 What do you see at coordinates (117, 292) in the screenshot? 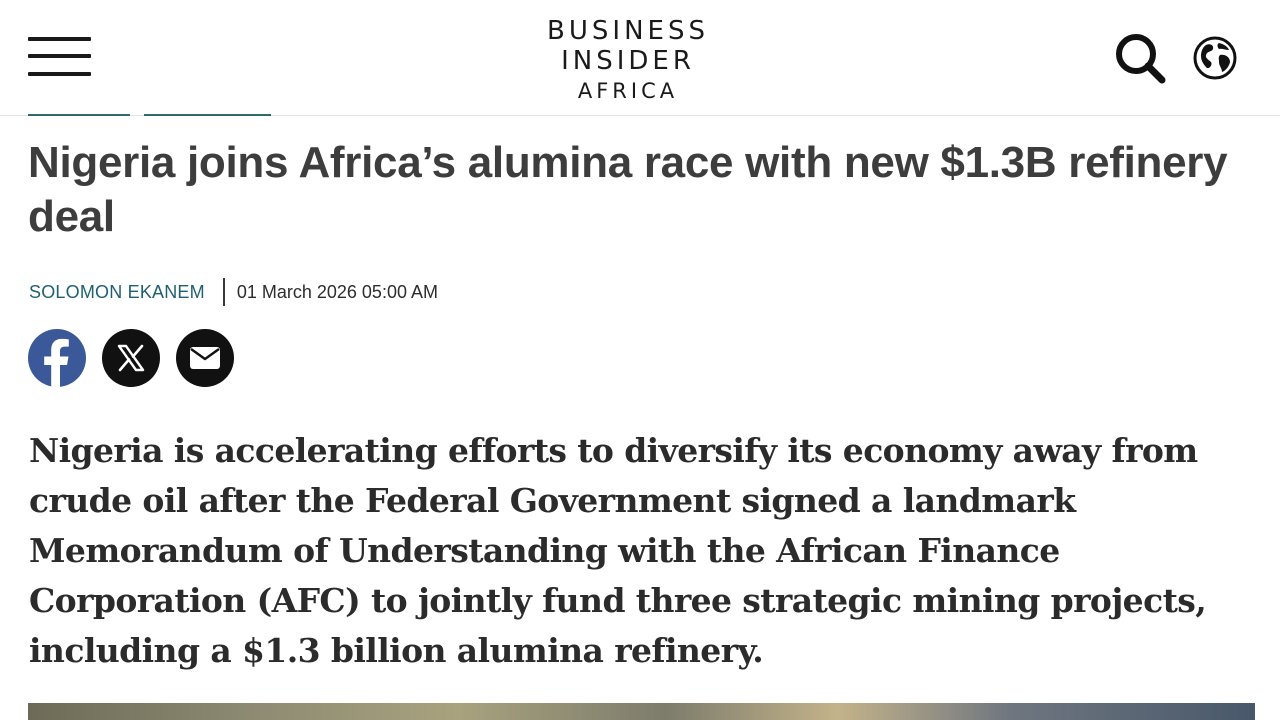
I see `author-link: SOLOMON EKANEM` at bounding box center [117, 292].